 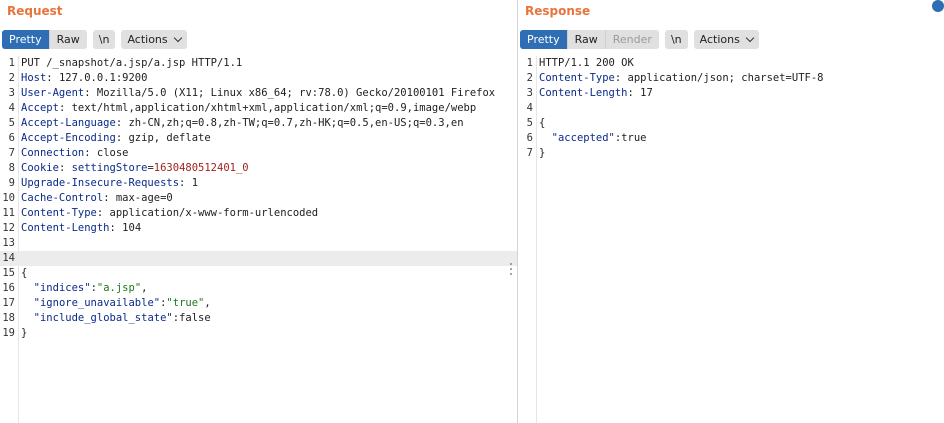 What do you see at coordinates (259, 168) in the screenshot?
I see `code-line: 8 Cookie: settingStore=1630480512401_0` at bounding box center [259, 168].